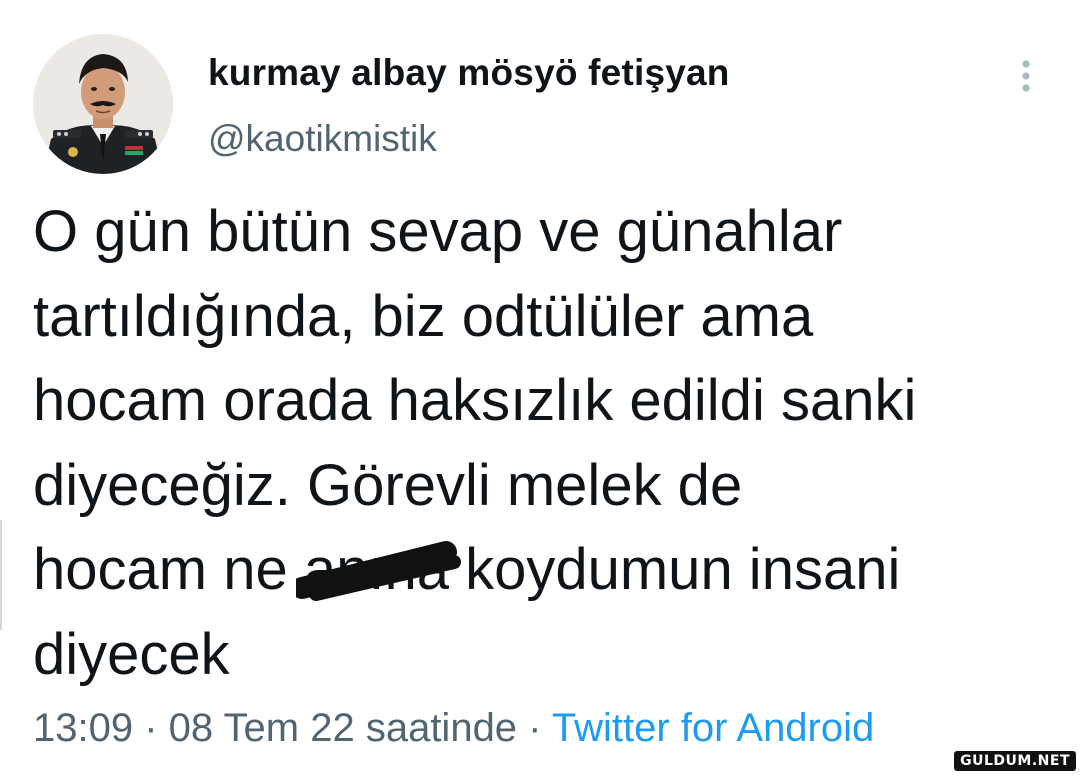 The height and width of the screenshot is (775, 1080). What do you see at coordinates (1, 575) in the screenshot?
I see `left-edge-divider` at bounding box center [1, 575].